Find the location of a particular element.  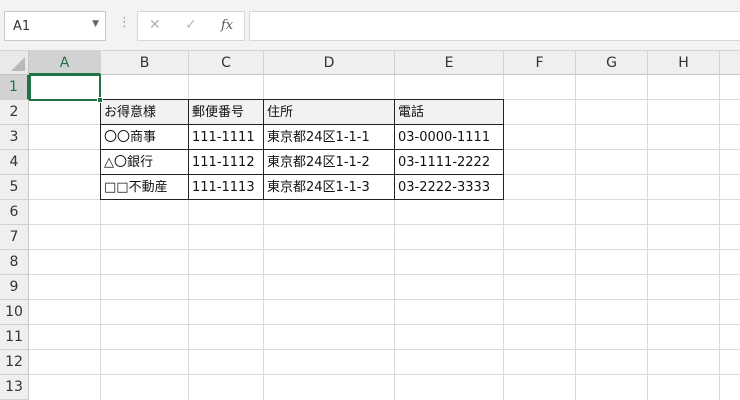

table-cell: □□不動産 is located at coordinates (144, 187).